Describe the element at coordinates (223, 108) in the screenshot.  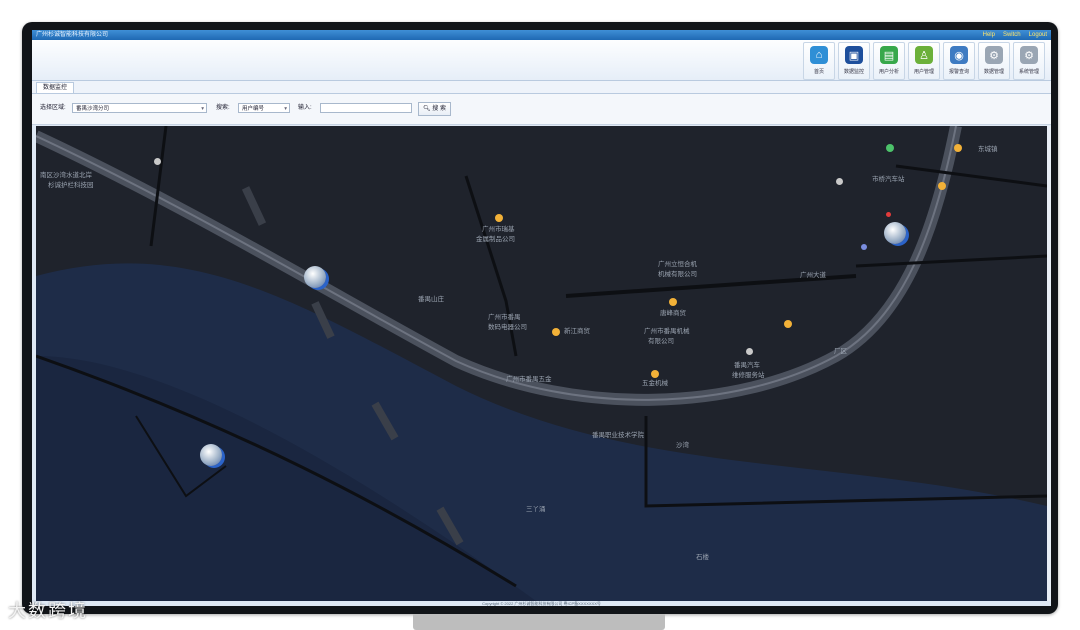
I see `search-by-label: 搜索:` at that location.